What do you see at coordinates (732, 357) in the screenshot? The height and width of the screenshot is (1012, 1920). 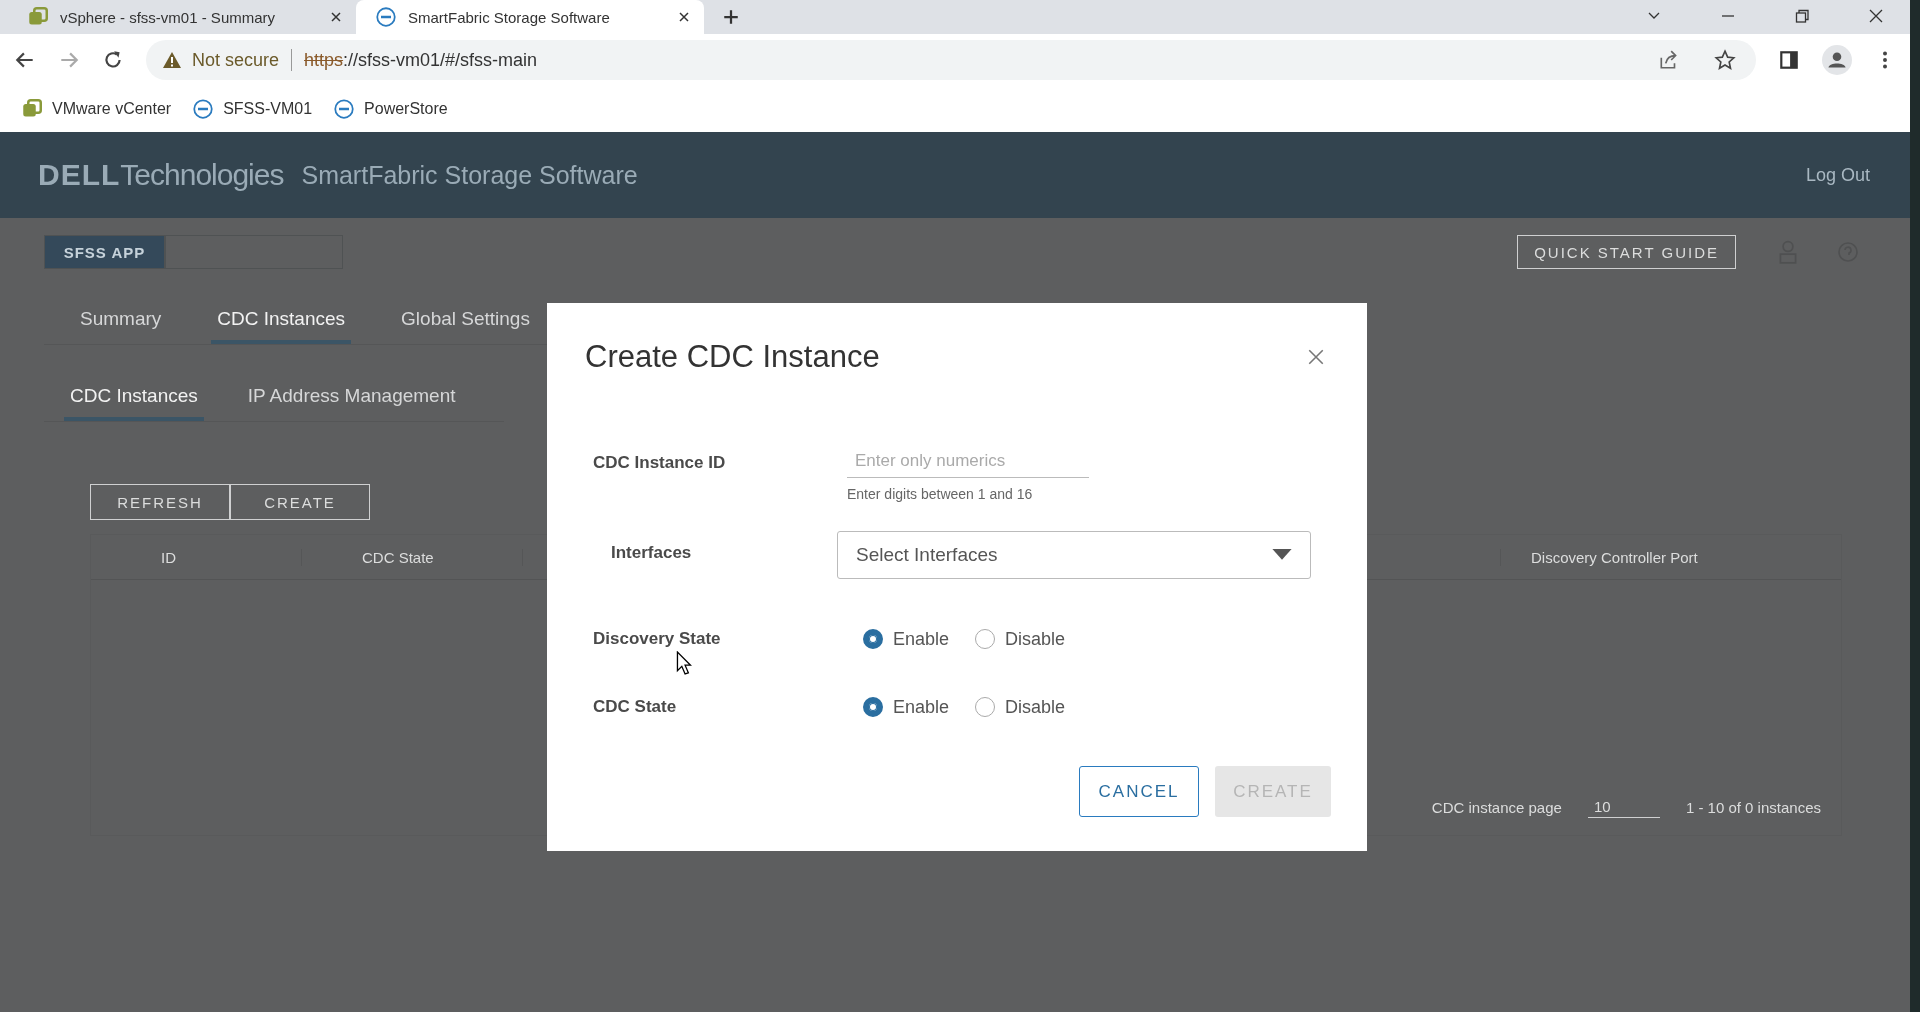 I see `dialog-title: Create CDC Instance` at bounding box center [732, 357].